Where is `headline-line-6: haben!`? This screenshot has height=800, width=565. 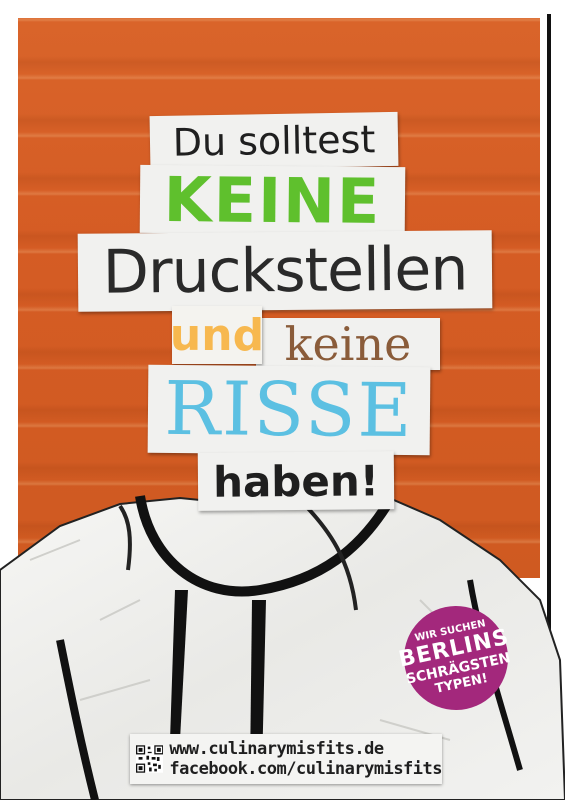 headline-line-6: haben! is located at coordinates (296, 481).